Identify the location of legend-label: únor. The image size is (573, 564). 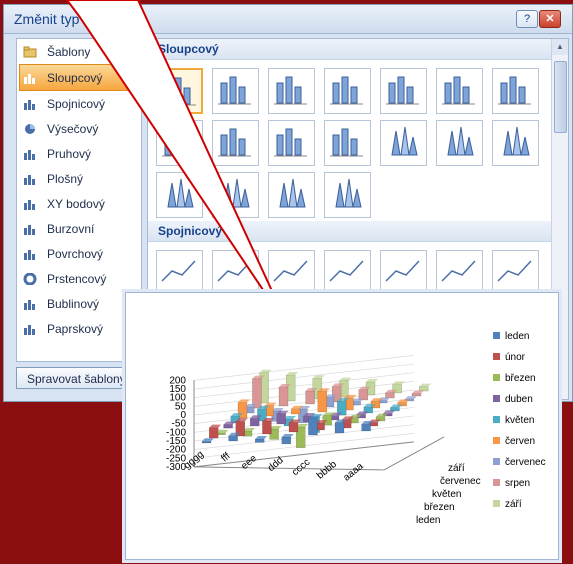
(515, 357).